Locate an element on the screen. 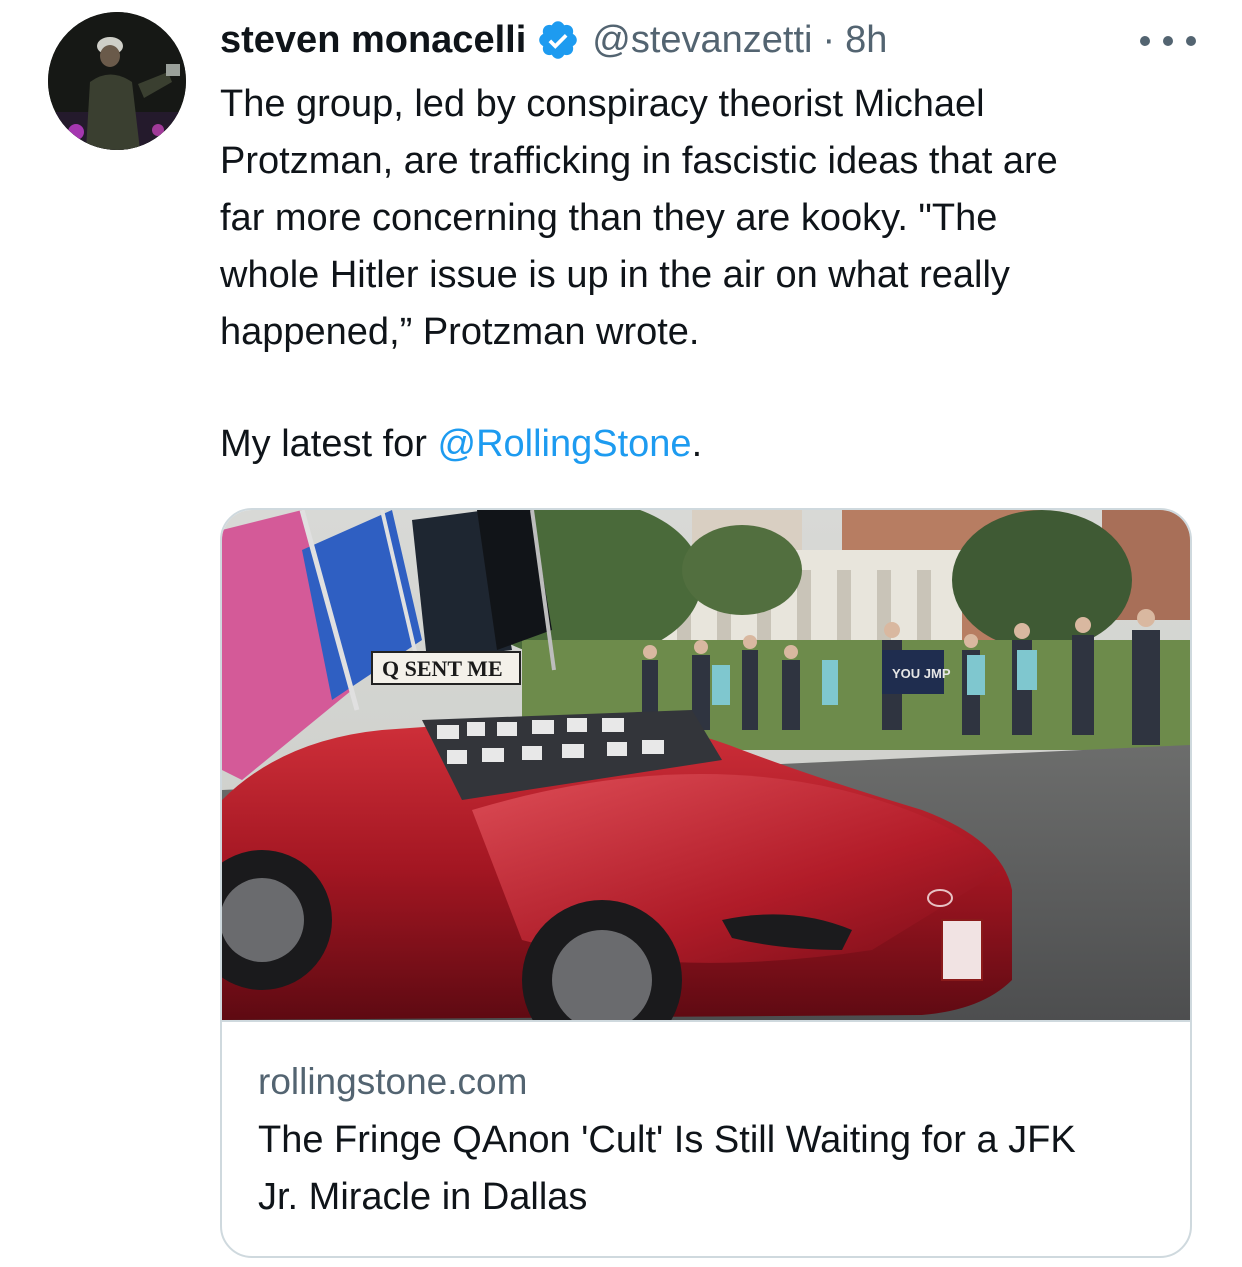  avatar is located at coordinates (117, 81).